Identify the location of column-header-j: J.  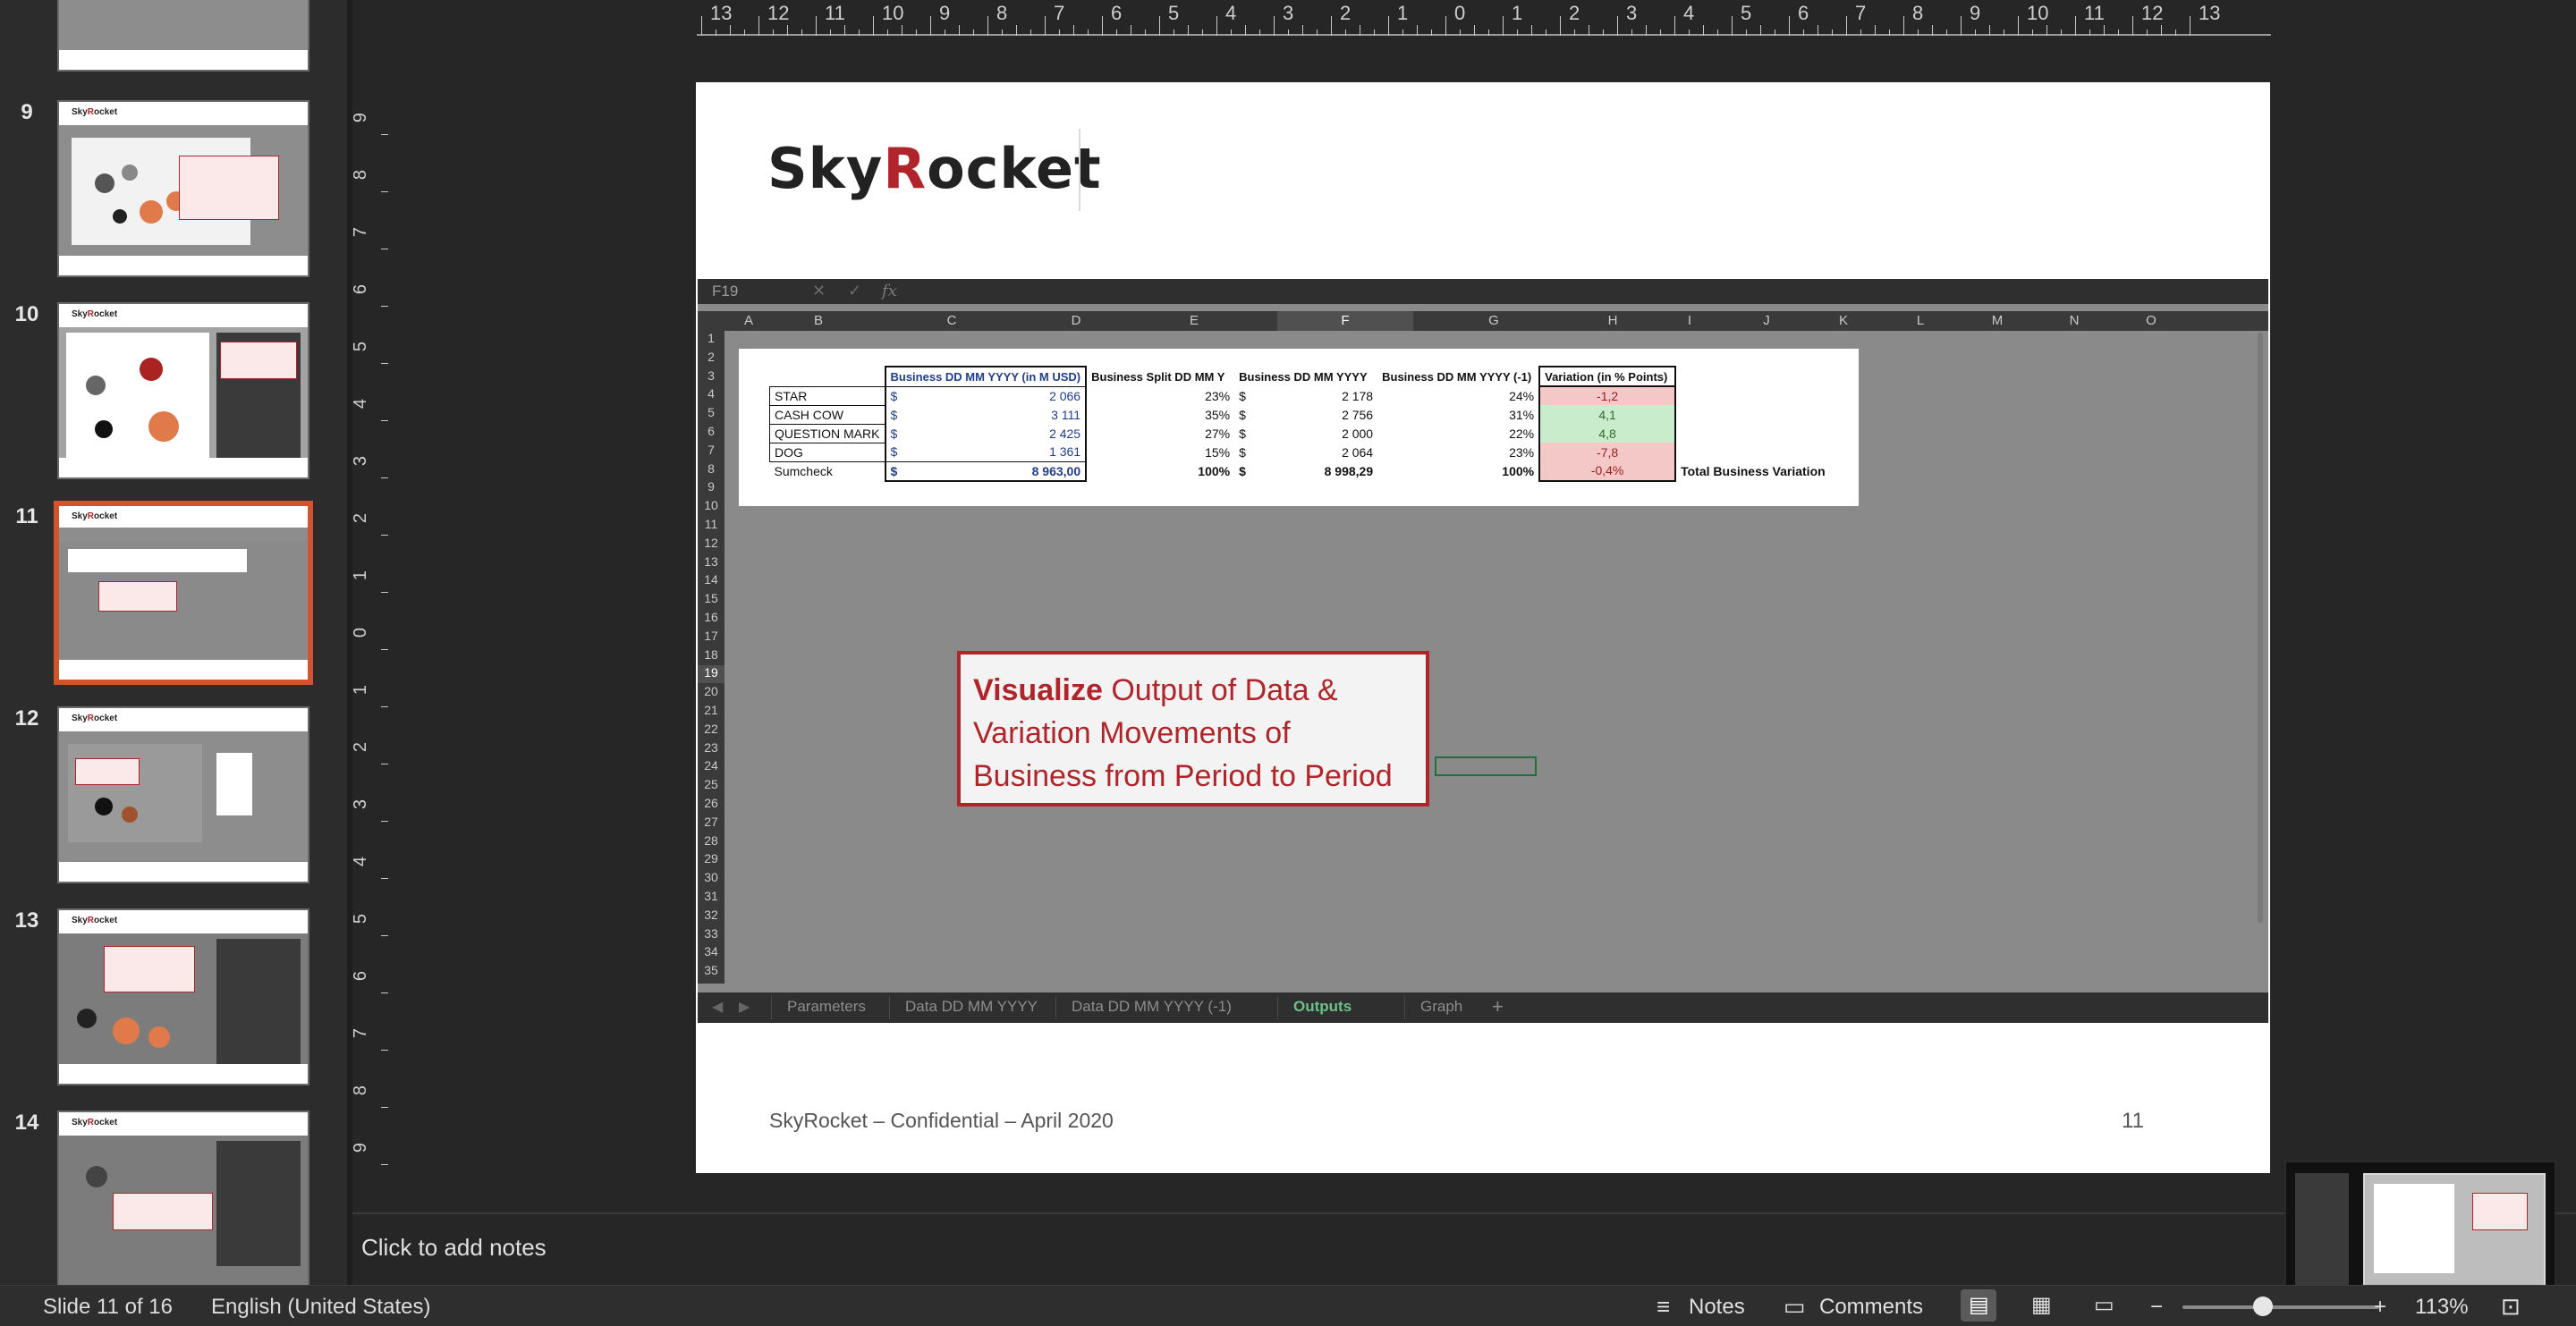
(1766, 320).